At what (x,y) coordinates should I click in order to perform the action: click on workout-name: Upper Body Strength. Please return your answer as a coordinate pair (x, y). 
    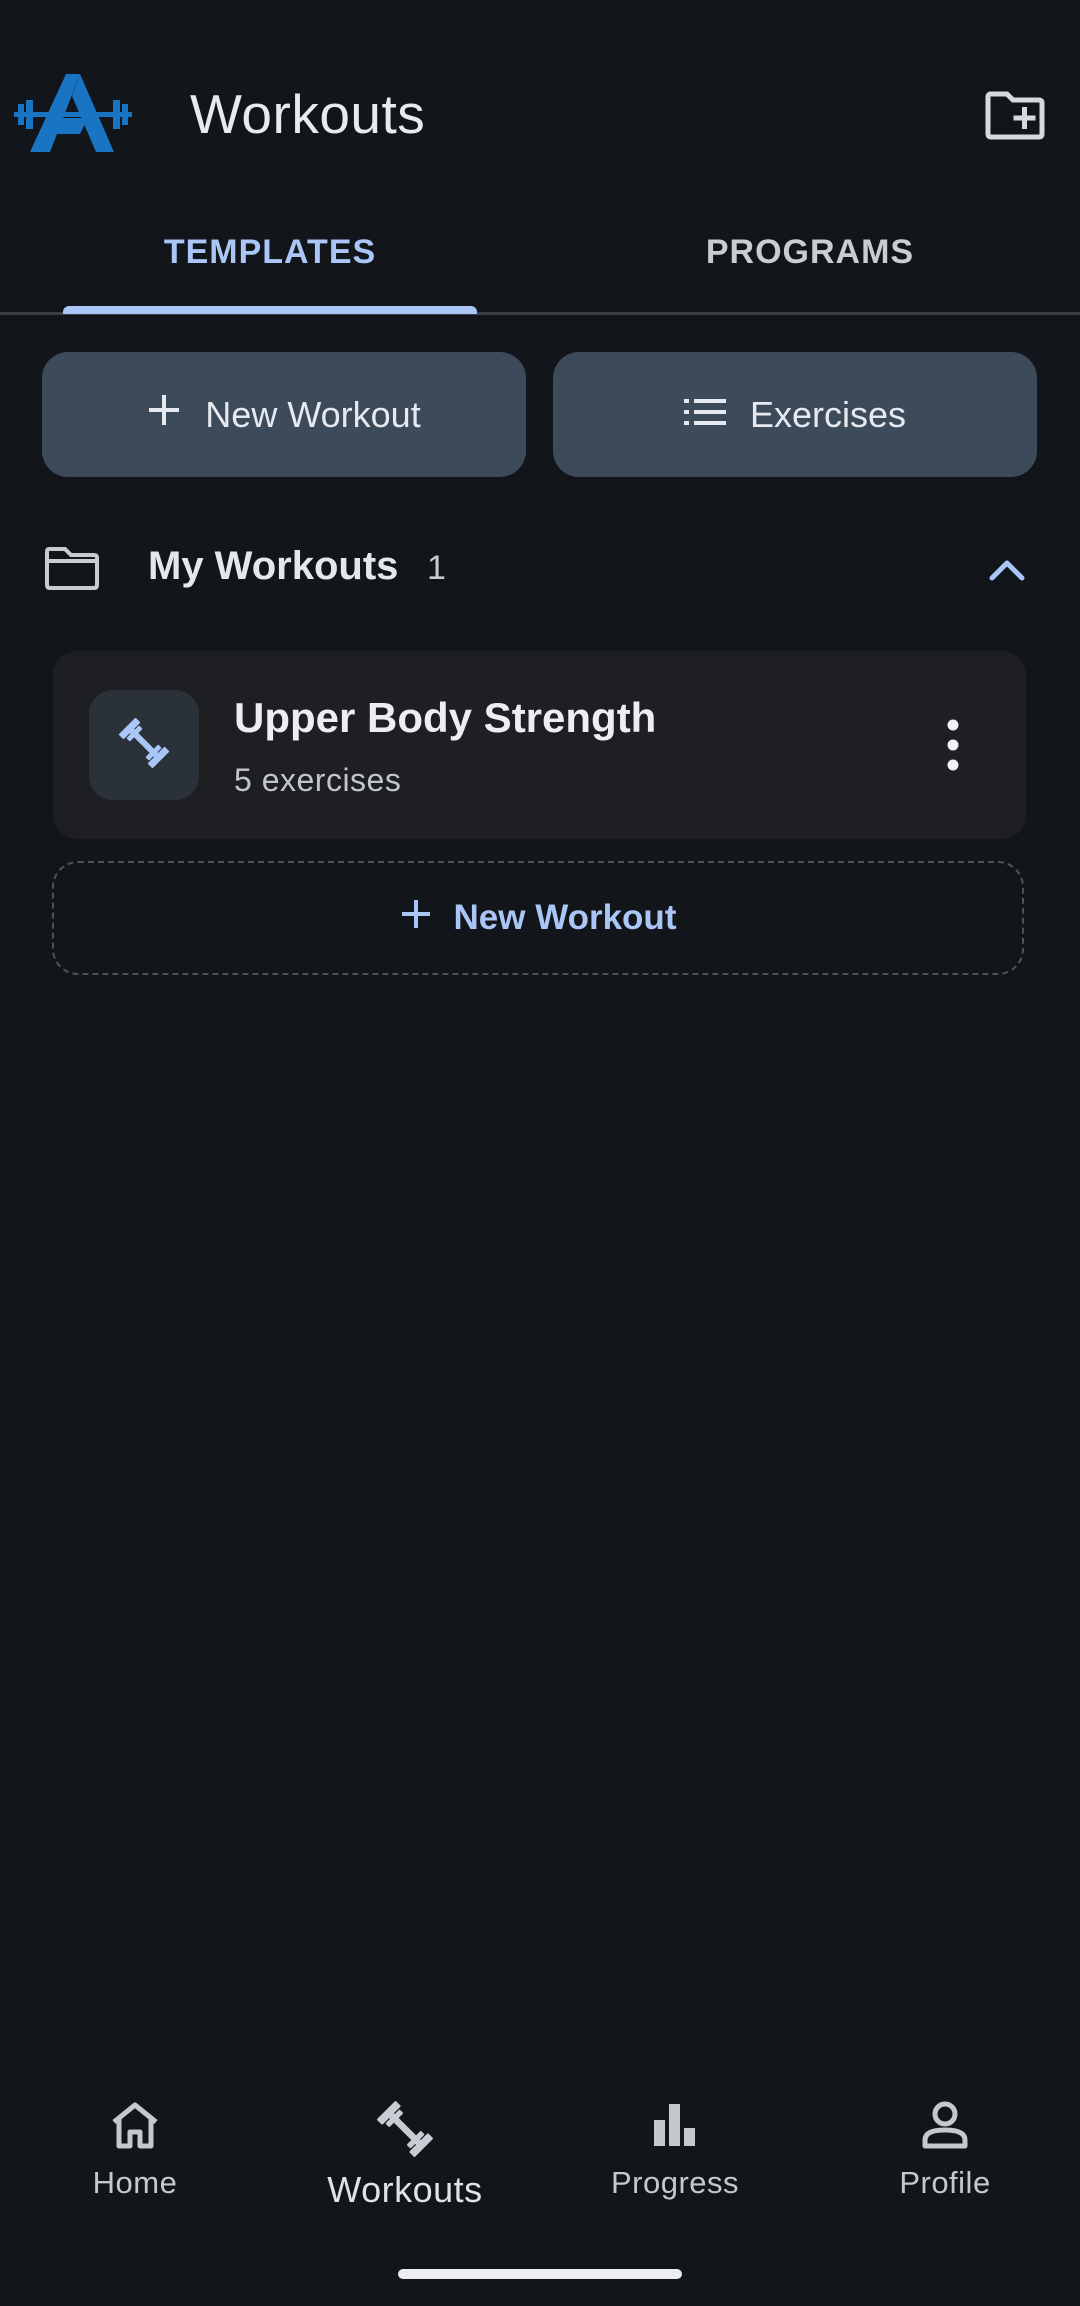
    Looking at the image, I should click on (445, 717).